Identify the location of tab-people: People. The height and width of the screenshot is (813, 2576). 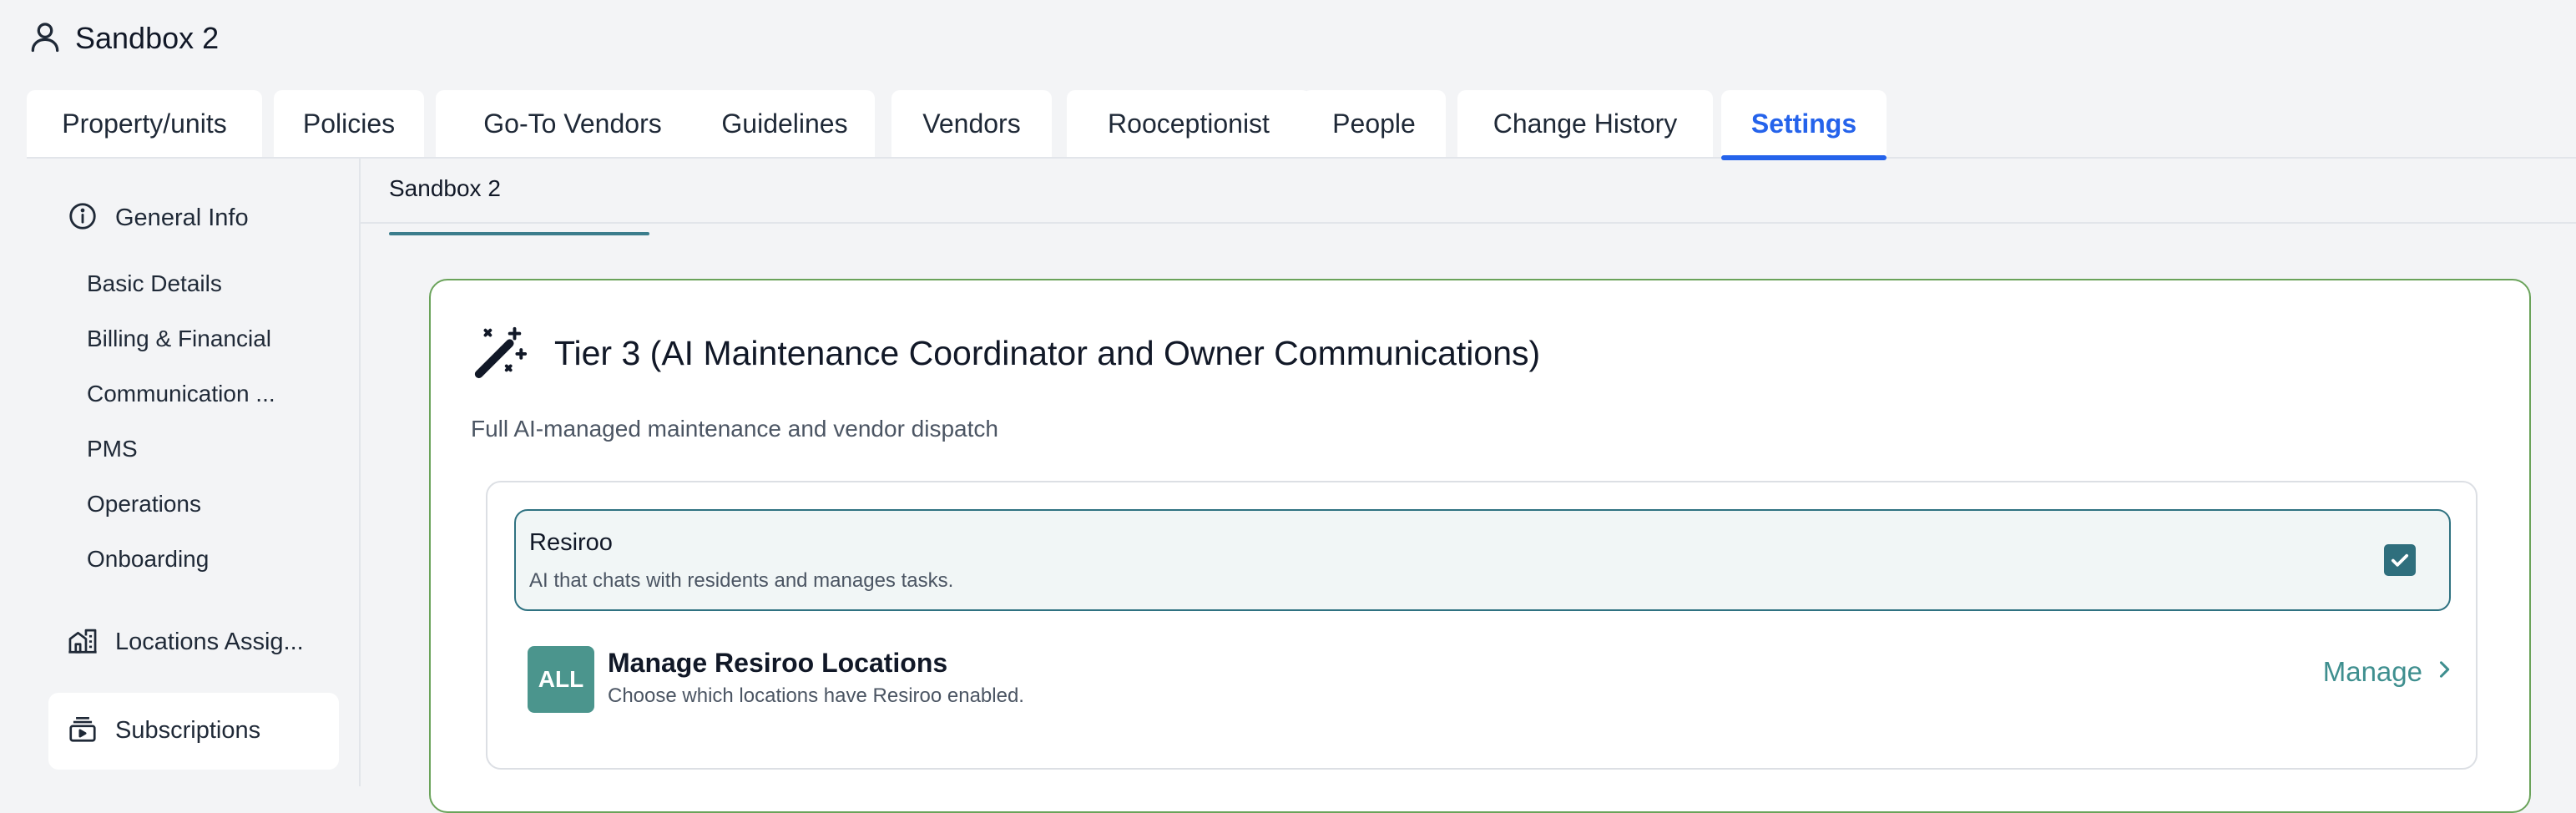
(1374, 123).